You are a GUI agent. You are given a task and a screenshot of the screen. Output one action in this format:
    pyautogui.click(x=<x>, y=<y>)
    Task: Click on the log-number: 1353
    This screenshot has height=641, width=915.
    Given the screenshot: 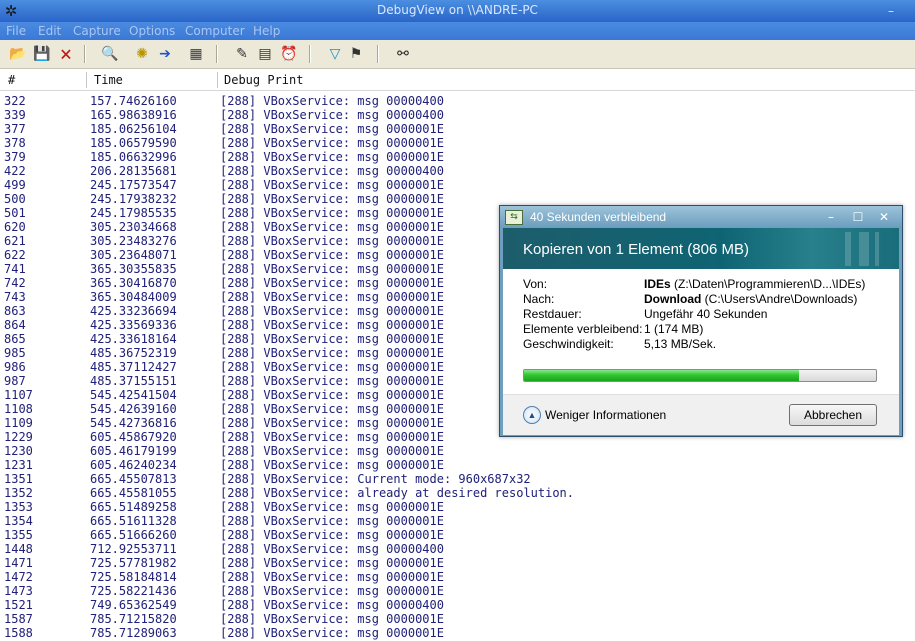 What is the action you would take?
    pyautogui.click(x=18, y=507)
    